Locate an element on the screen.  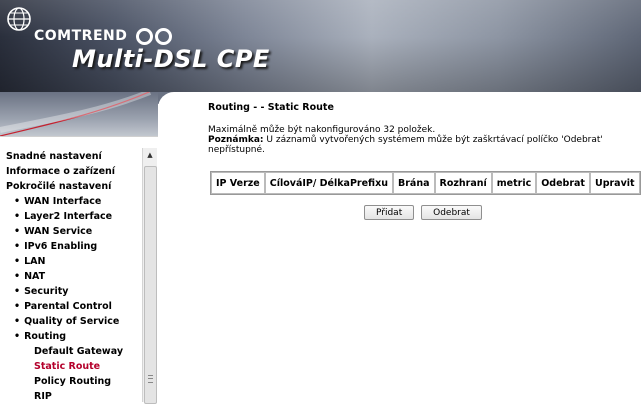
sidebar-item-quality-of-service: Quality of Service is located at coordinates (74, 321).